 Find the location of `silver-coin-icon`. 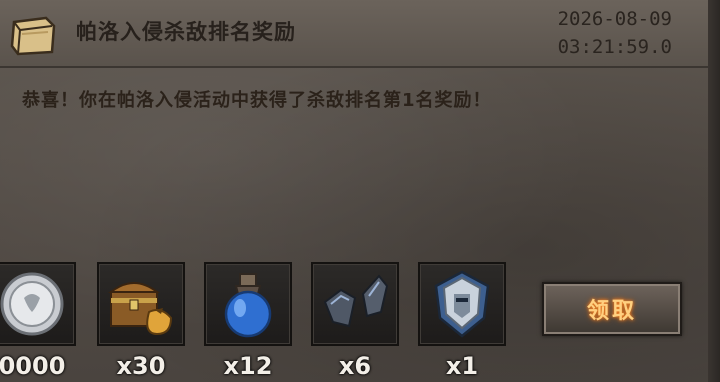

silver-coin-icon is located at coordinates (32, 304).